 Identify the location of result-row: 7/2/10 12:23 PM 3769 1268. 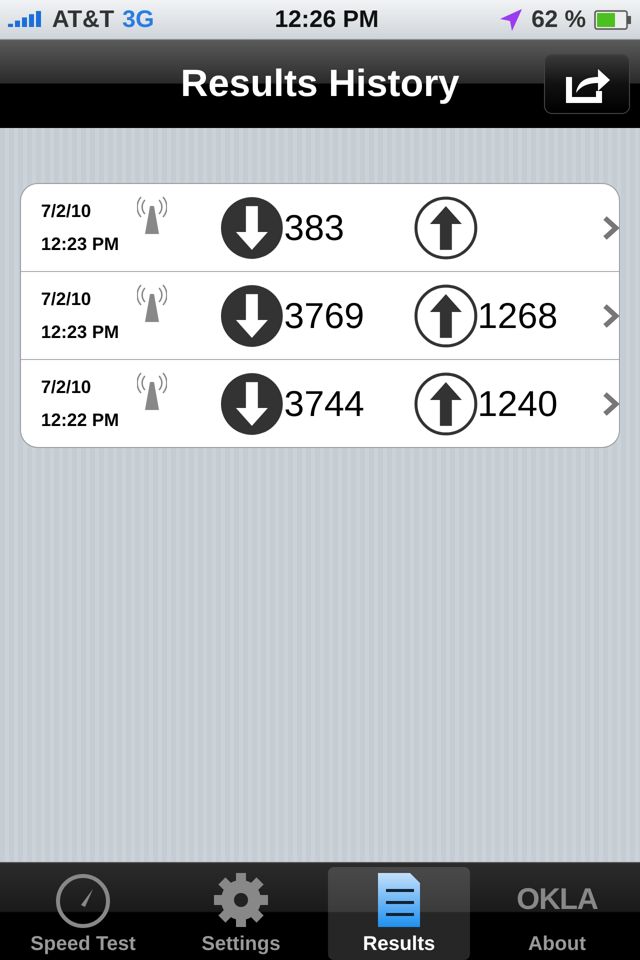
(320, 315).